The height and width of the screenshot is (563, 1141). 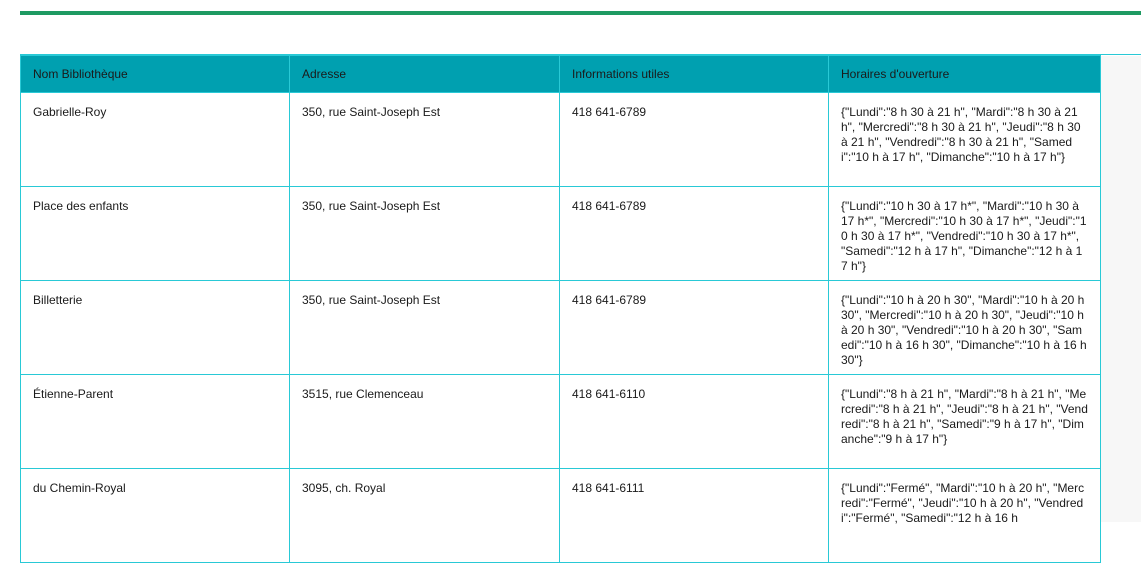 I want to click on right-side-panel, so click(x=1120, y=289).